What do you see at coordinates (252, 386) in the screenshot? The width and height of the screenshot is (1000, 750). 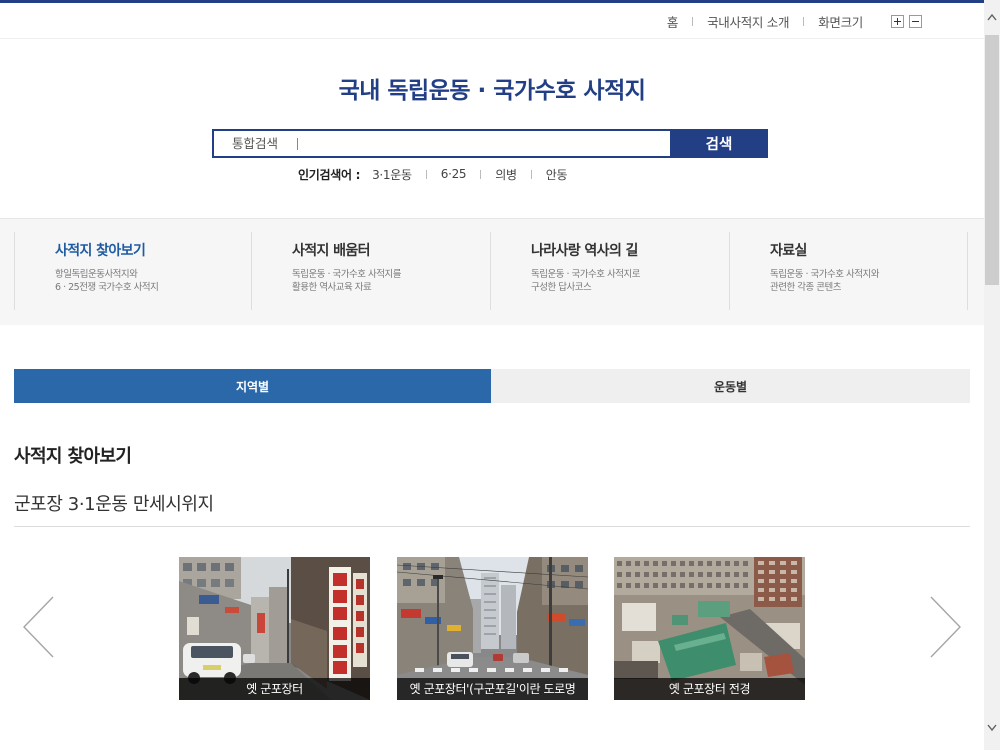 I see `tab-region: 지역별` at bounding box center [252, 386].